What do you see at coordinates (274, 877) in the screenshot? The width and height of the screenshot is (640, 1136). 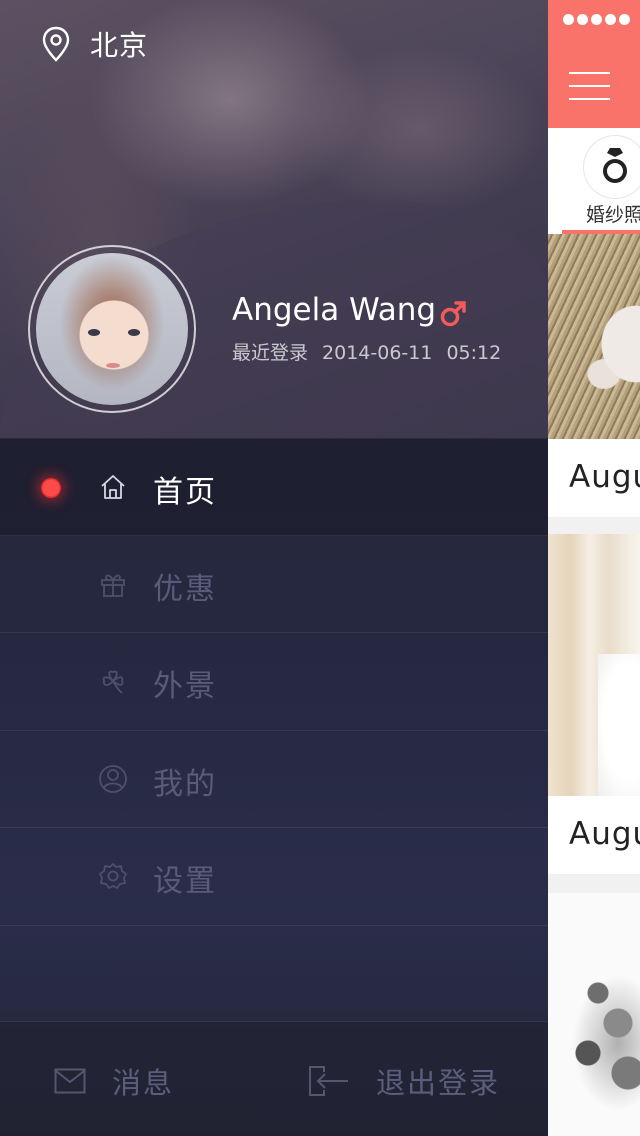 I see `menu-item-settings: 设置` at bounding box center [274, 877].